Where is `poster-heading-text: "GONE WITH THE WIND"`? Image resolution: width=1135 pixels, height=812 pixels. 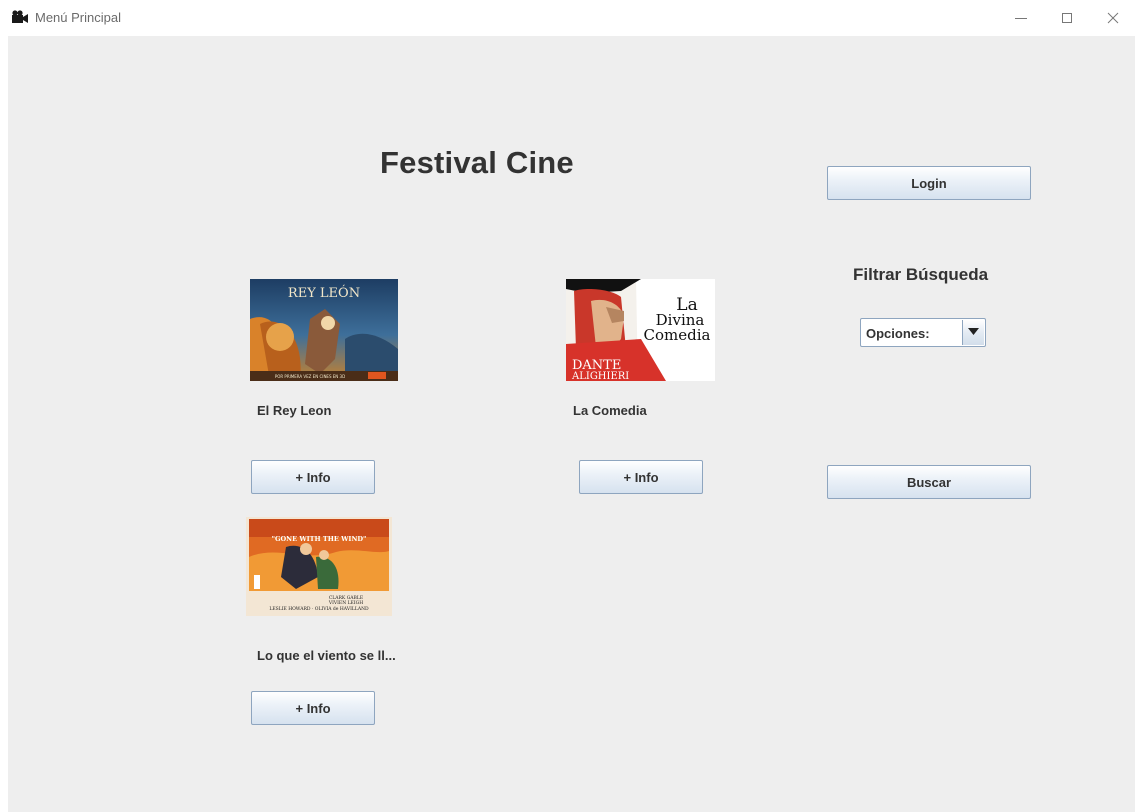
poster-heading-text: "GONE WITH THE WIND" is located at coordinates (319, 539).